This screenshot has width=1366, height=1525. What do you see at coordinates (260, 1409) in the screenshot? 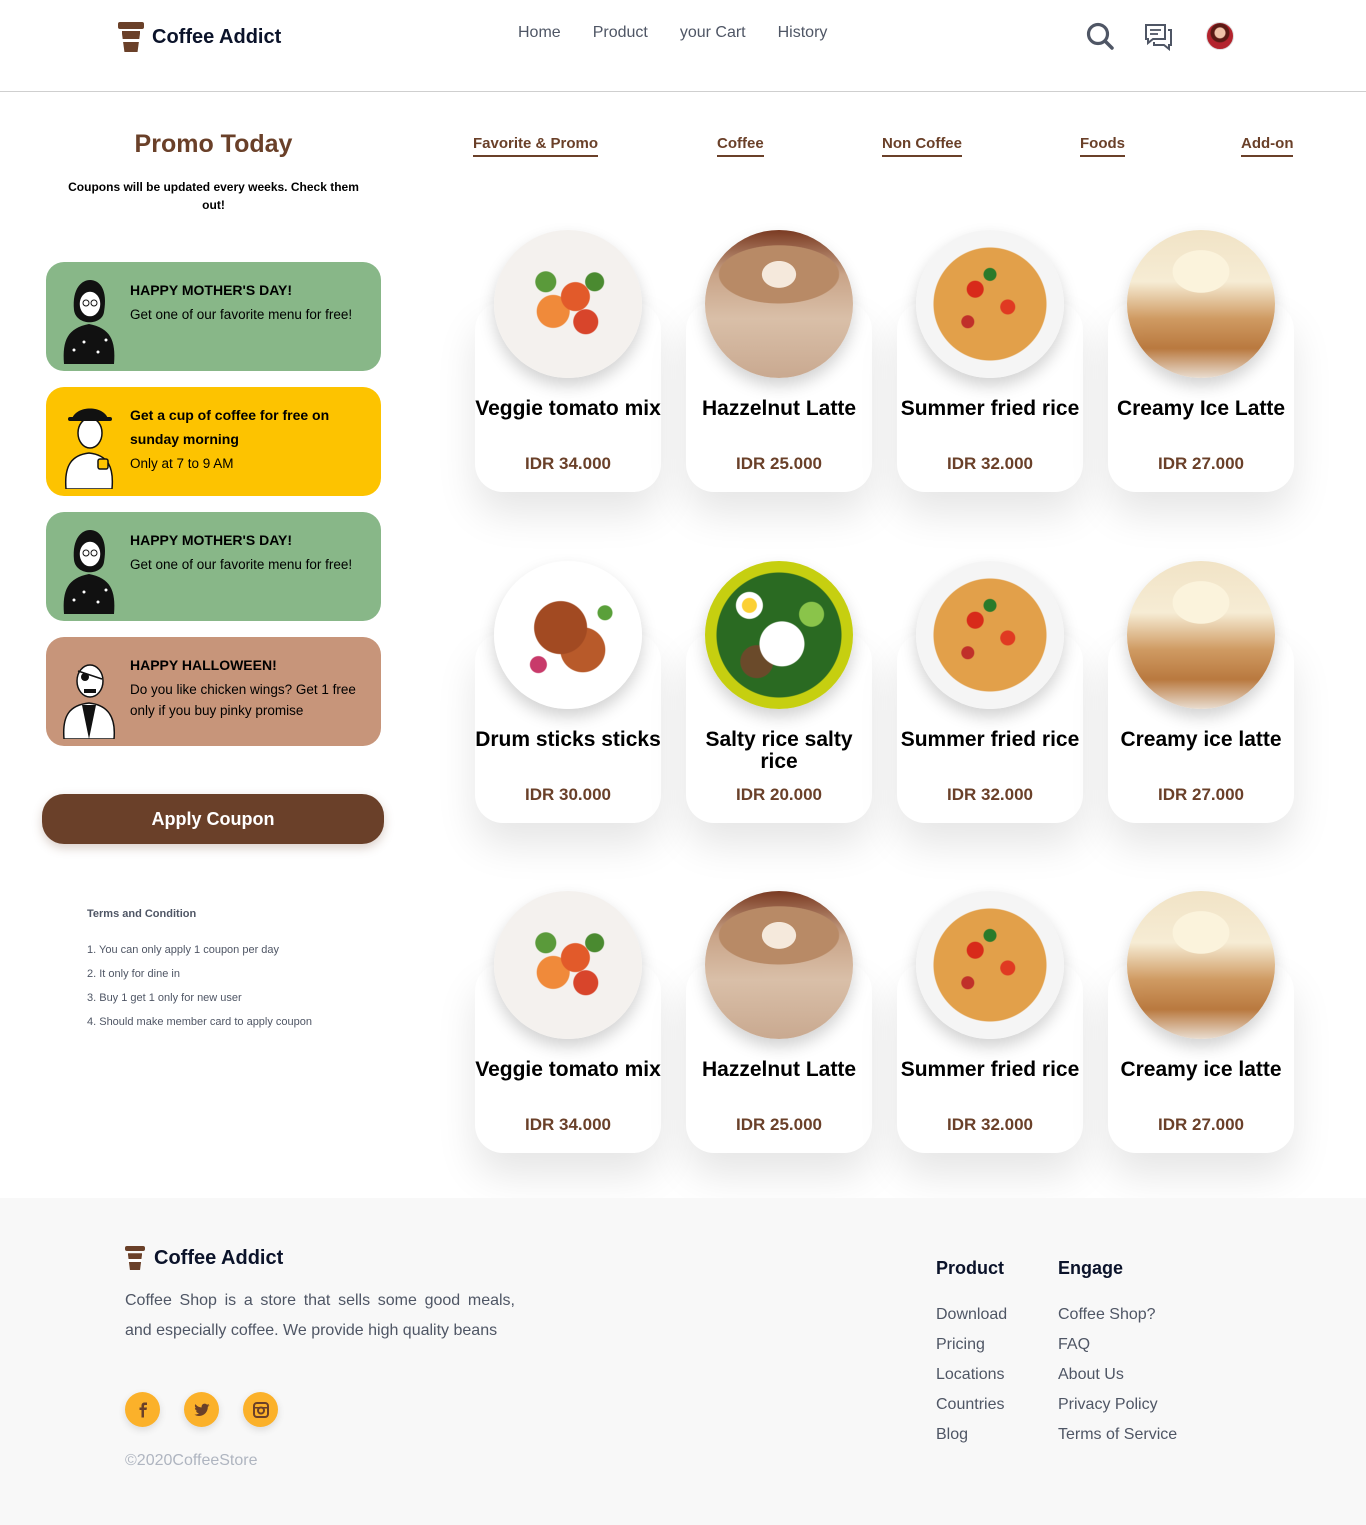
I see `instagram-icon` at bounding box center [260, 1409].